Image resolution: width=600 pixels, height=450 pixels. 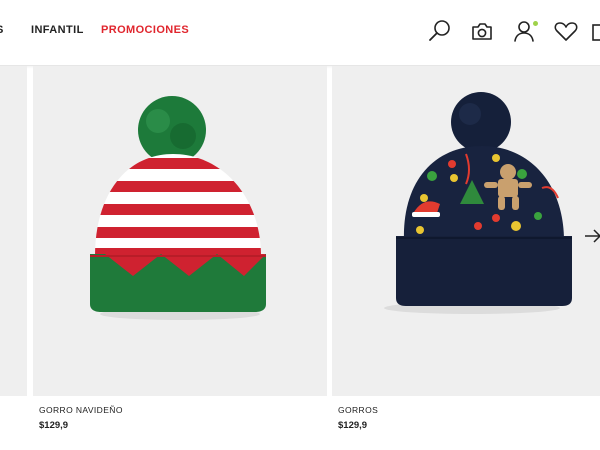 What do you see at coordinates (440, 31) in the screenshot?
I see `search-icon` at bounding box center [440, 31].